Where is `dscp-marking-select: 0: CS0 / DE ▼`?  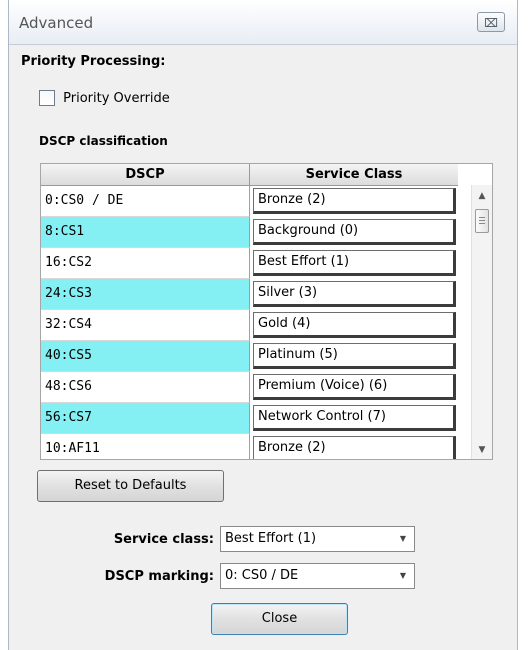 dscp-marking-select: 0: CS0 / DE ▼ is located at coordinates (317, 576).